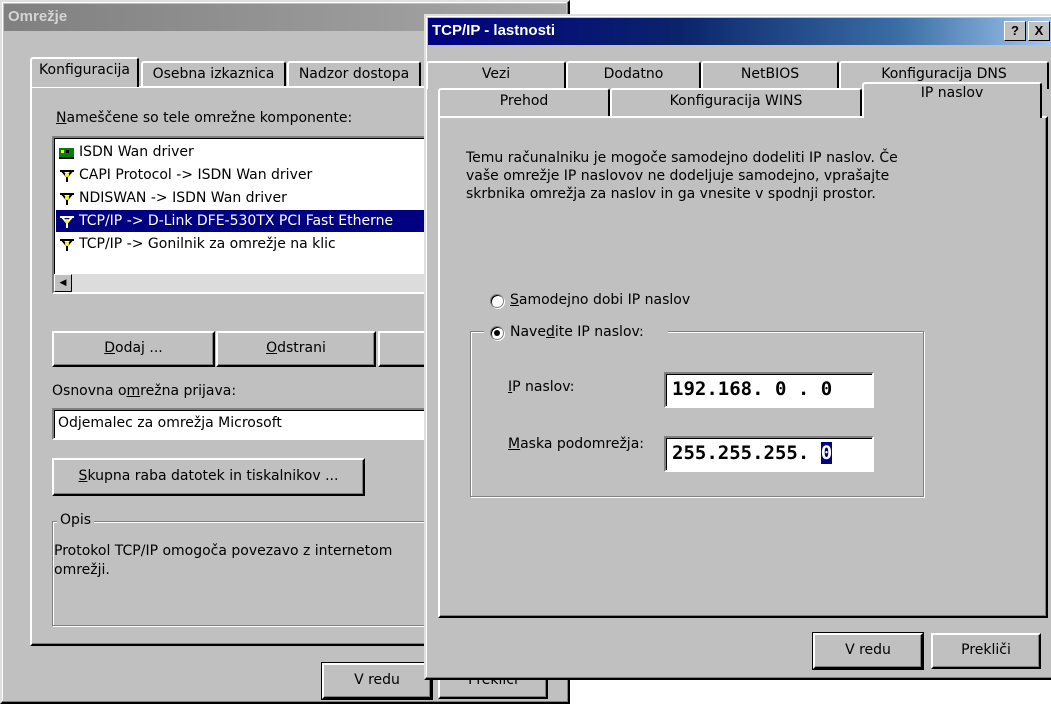 This screenshot has height=704, width=1051. What do you see at coordinates (494, 30) in the screenshot?
I see `tcpip-dialog-title: TCP/IP - lastnosti` at bounding box center [494, 30].